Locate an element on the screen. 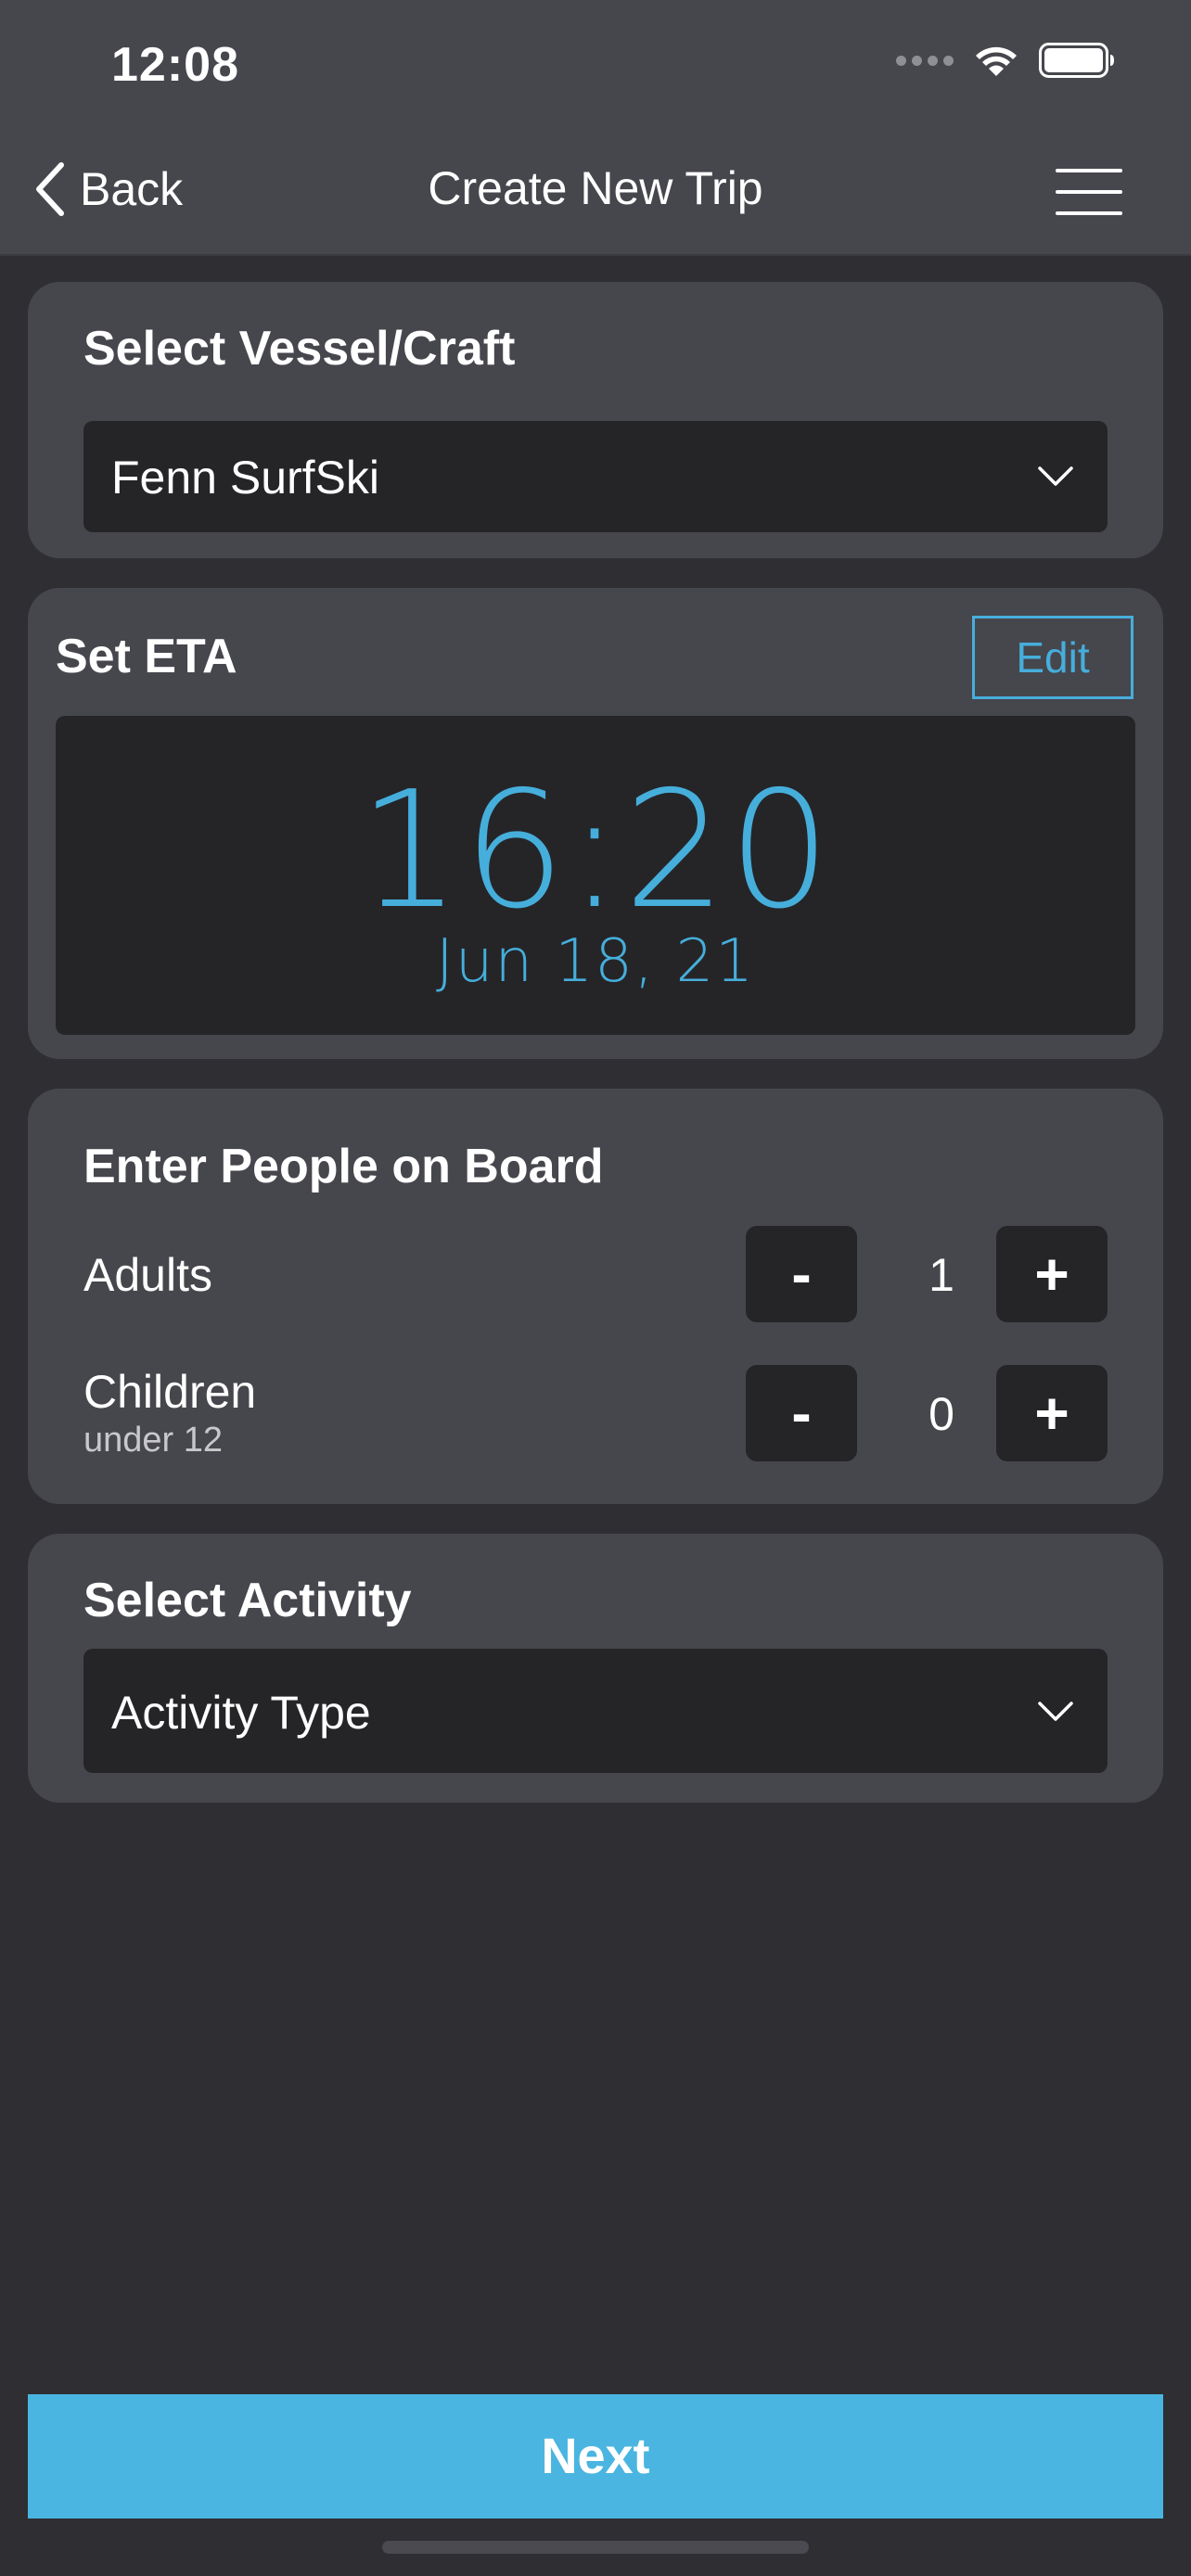  children-decrement-button: - is located at coordinates (801, 1413).